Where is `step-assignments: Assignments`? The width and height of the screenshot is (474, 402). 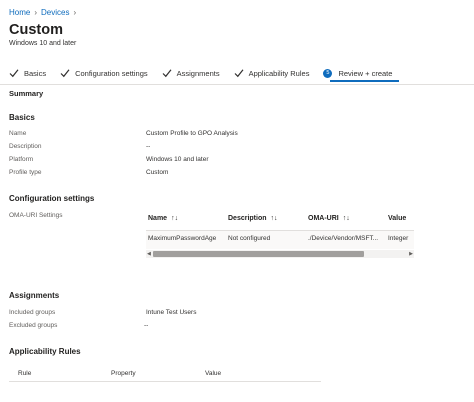 step-assignments: Assignments is located at coordinates (191, 73).